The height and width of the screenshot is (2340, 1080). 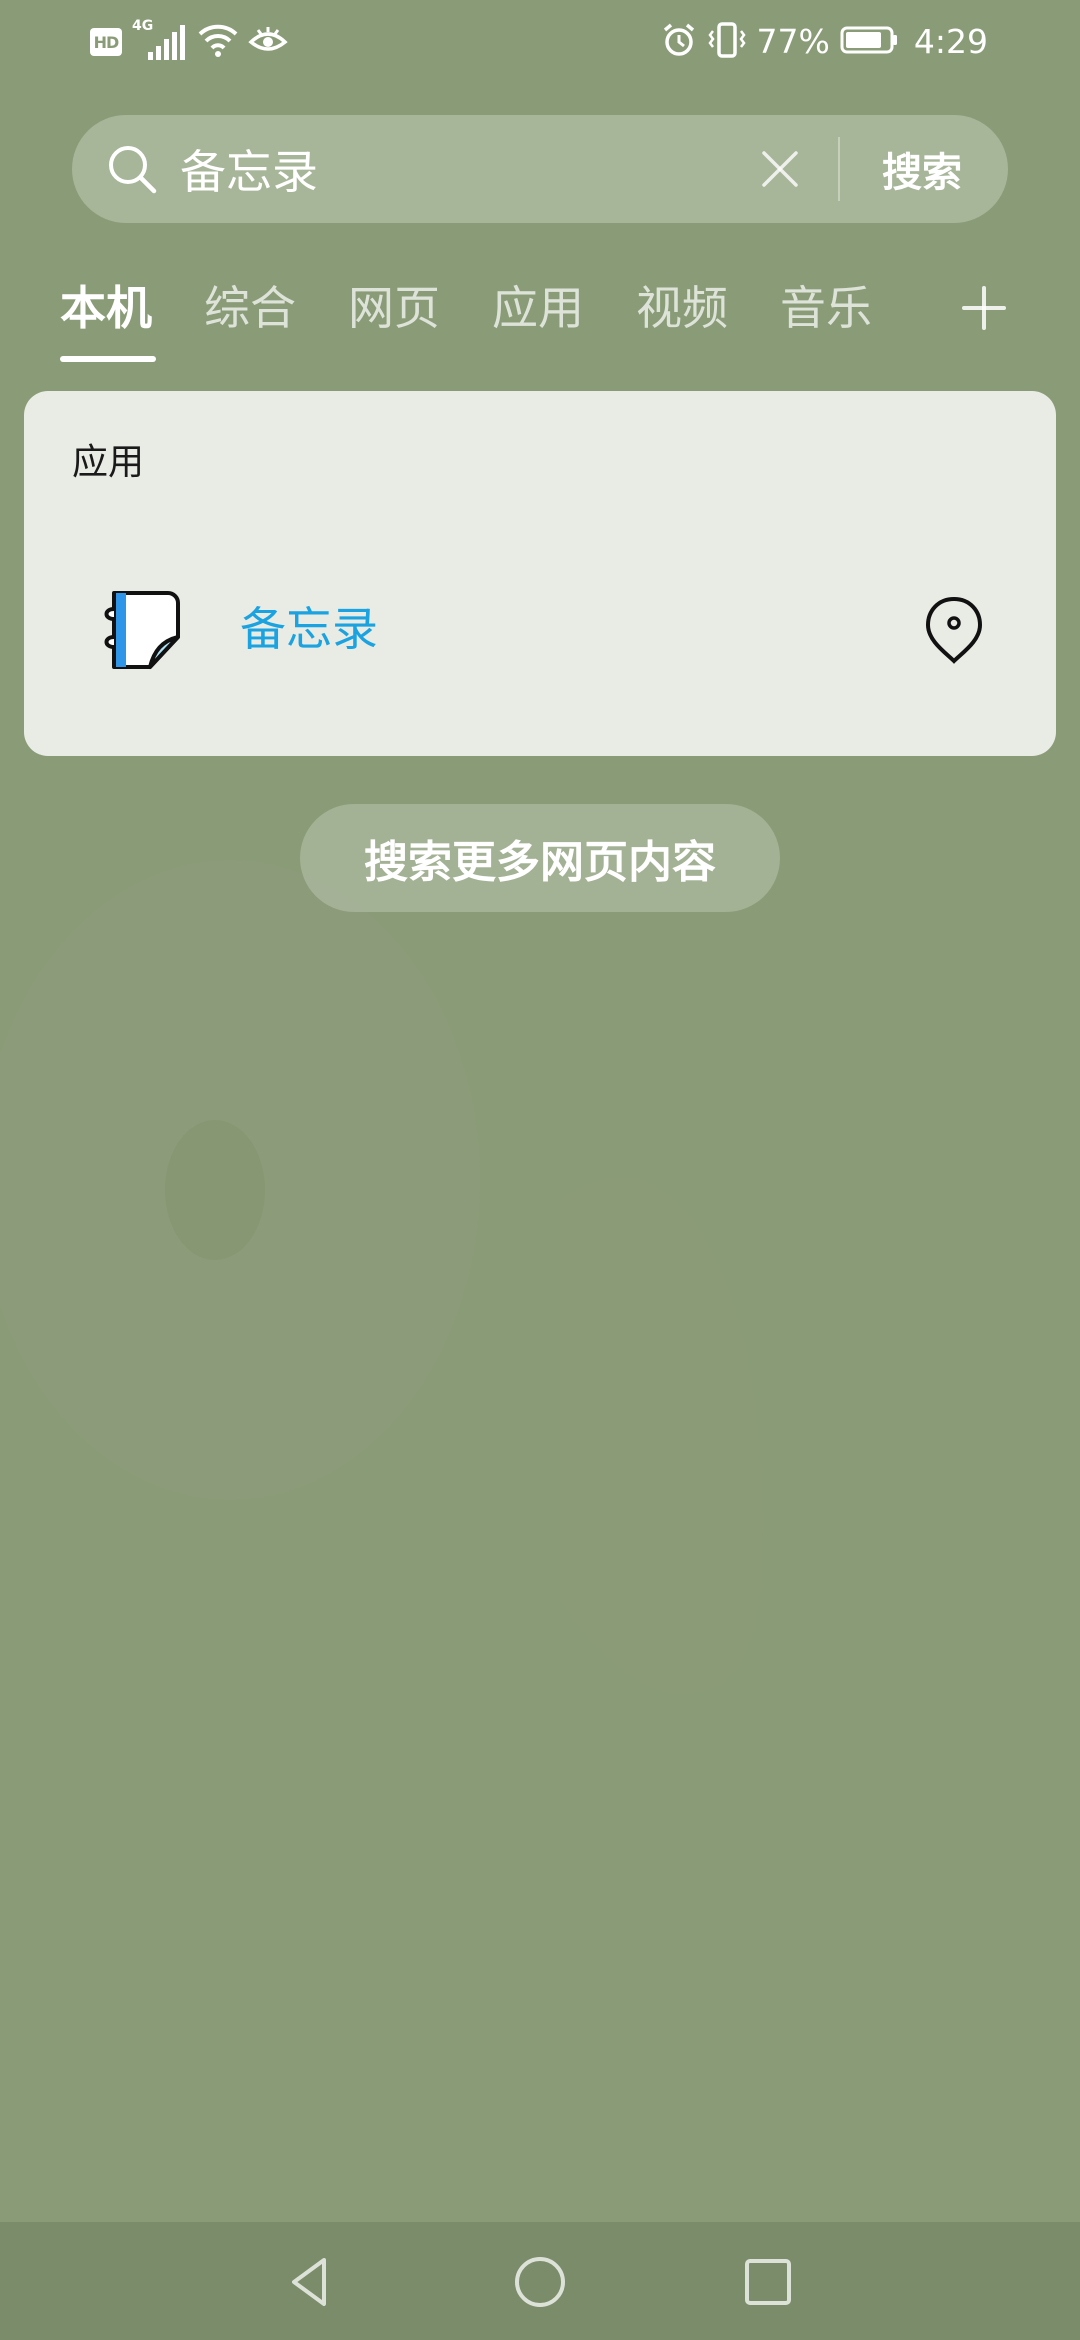 What do you see at coordinates (310, 2282) in the screenshot?
I see `nav-back-icon` at bounding box center [310, 2282].